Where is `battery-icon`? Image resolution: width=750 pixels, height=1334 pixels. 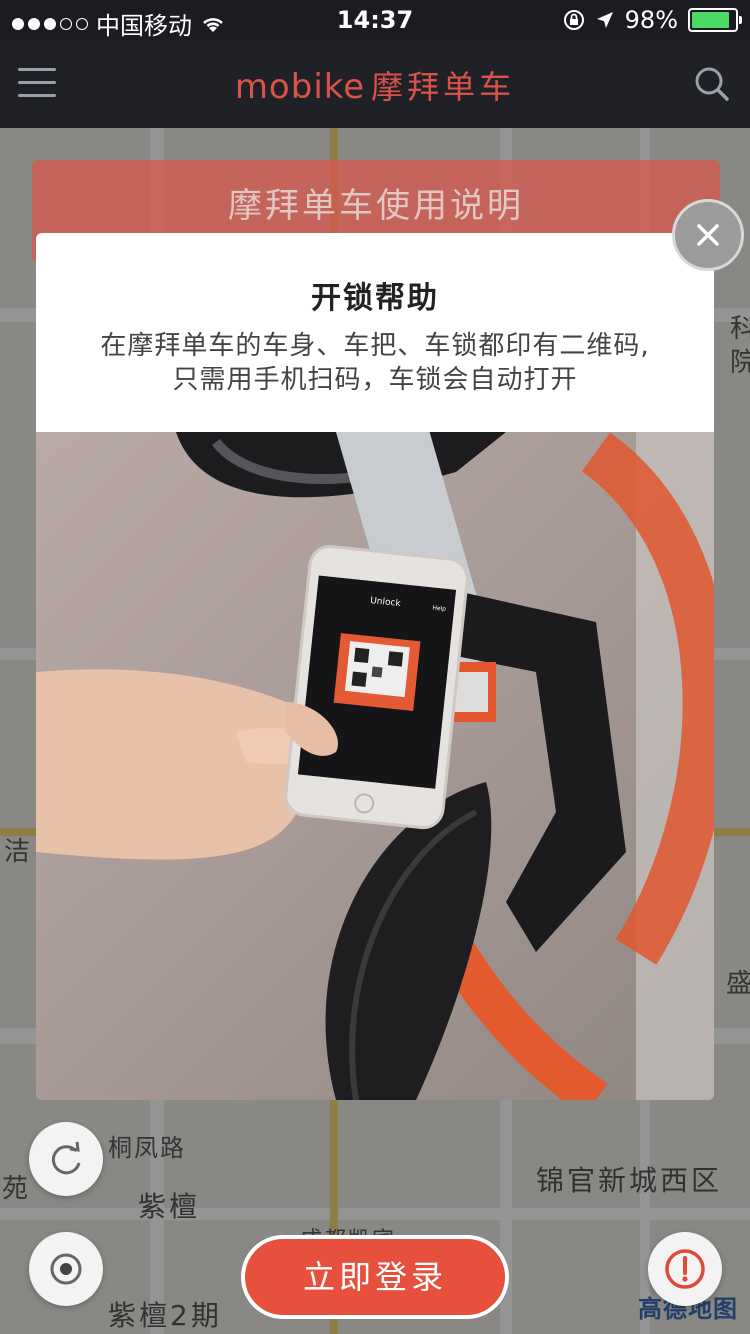 battery-icon is located at coordinates (715, 20).